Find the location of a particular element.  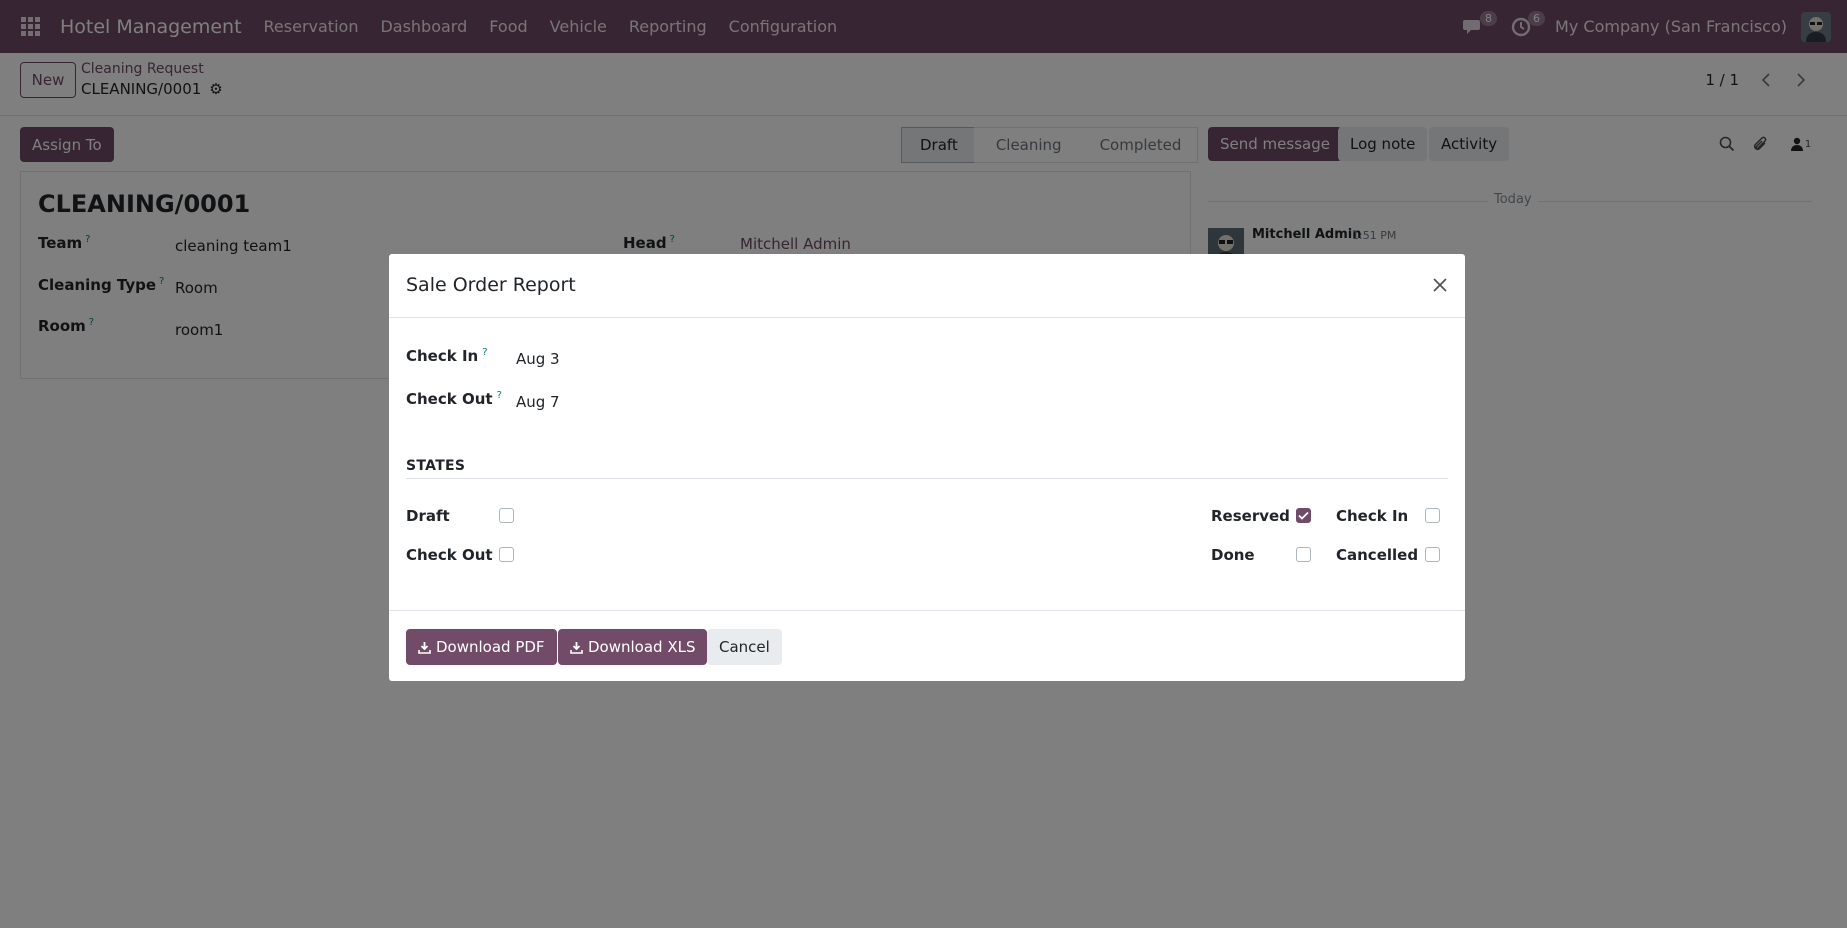

check-out-date-label-text: Check Out is located at coordinates (449, 399).